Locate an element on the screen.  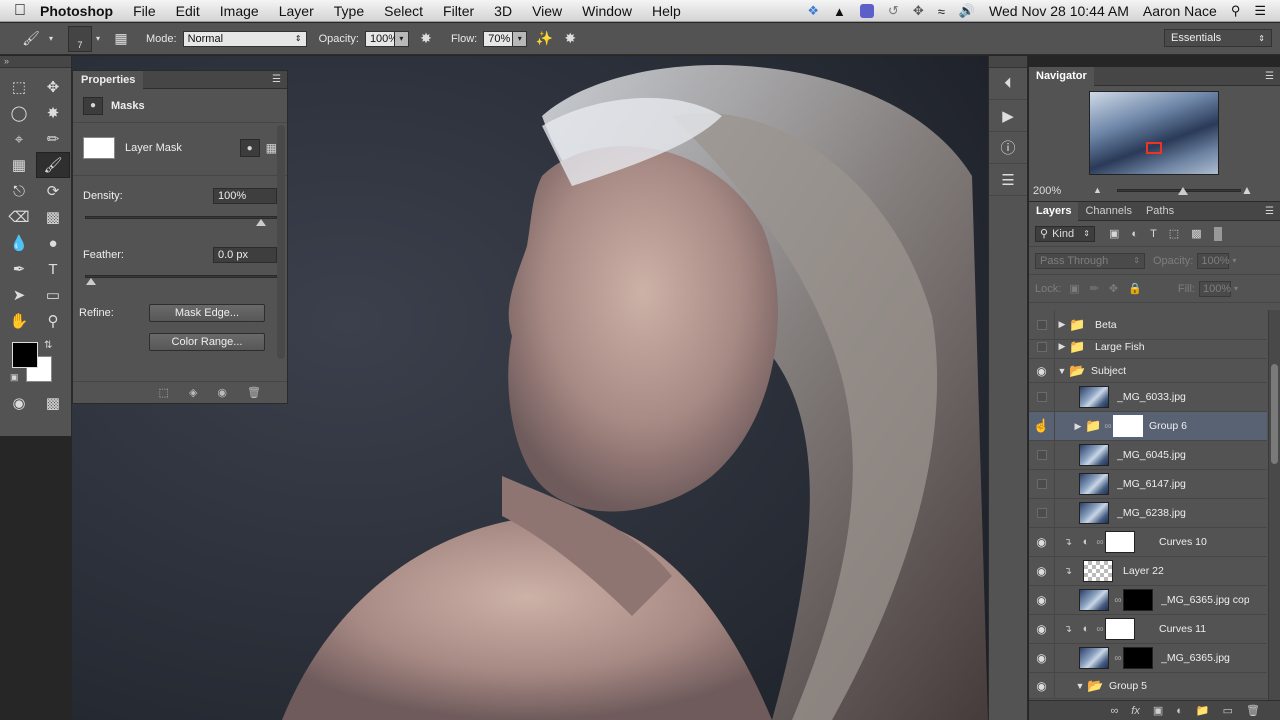
navigator-zoom-knob is located at coordinates (1183, 191).